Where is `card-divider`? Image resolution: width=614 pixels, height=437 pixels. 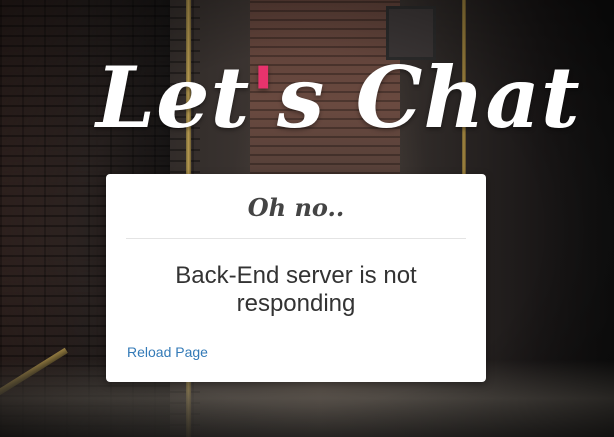
card-divider is located at coordinates (296, 238).